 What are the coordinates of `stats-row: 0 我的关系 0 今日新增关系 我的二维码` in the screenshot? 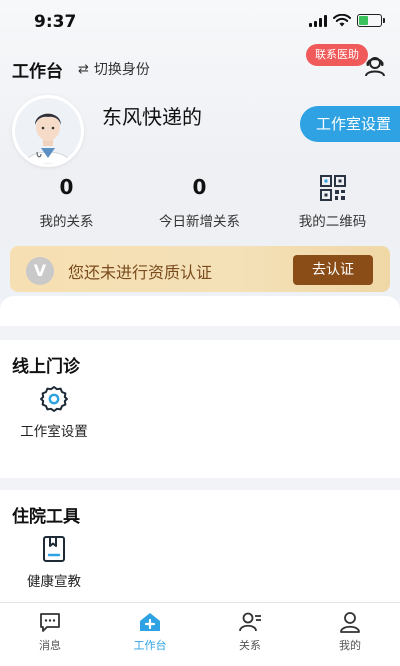 It's located at (200, 203).